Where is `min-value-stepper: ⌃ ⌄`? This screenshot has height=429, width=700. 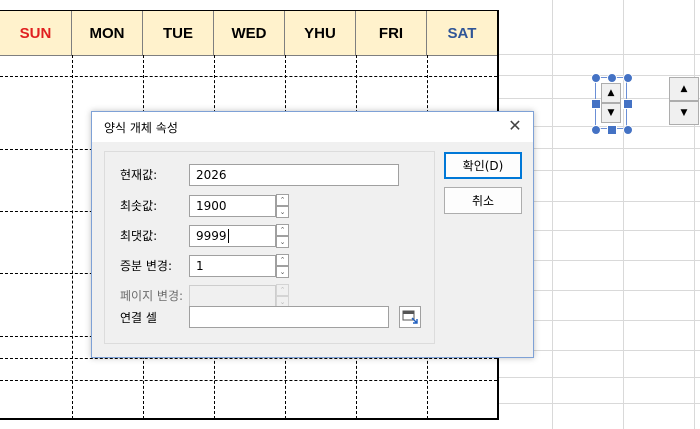
min-value-stepper: ⌃ ⌄ is located at coordinates (282, 206).